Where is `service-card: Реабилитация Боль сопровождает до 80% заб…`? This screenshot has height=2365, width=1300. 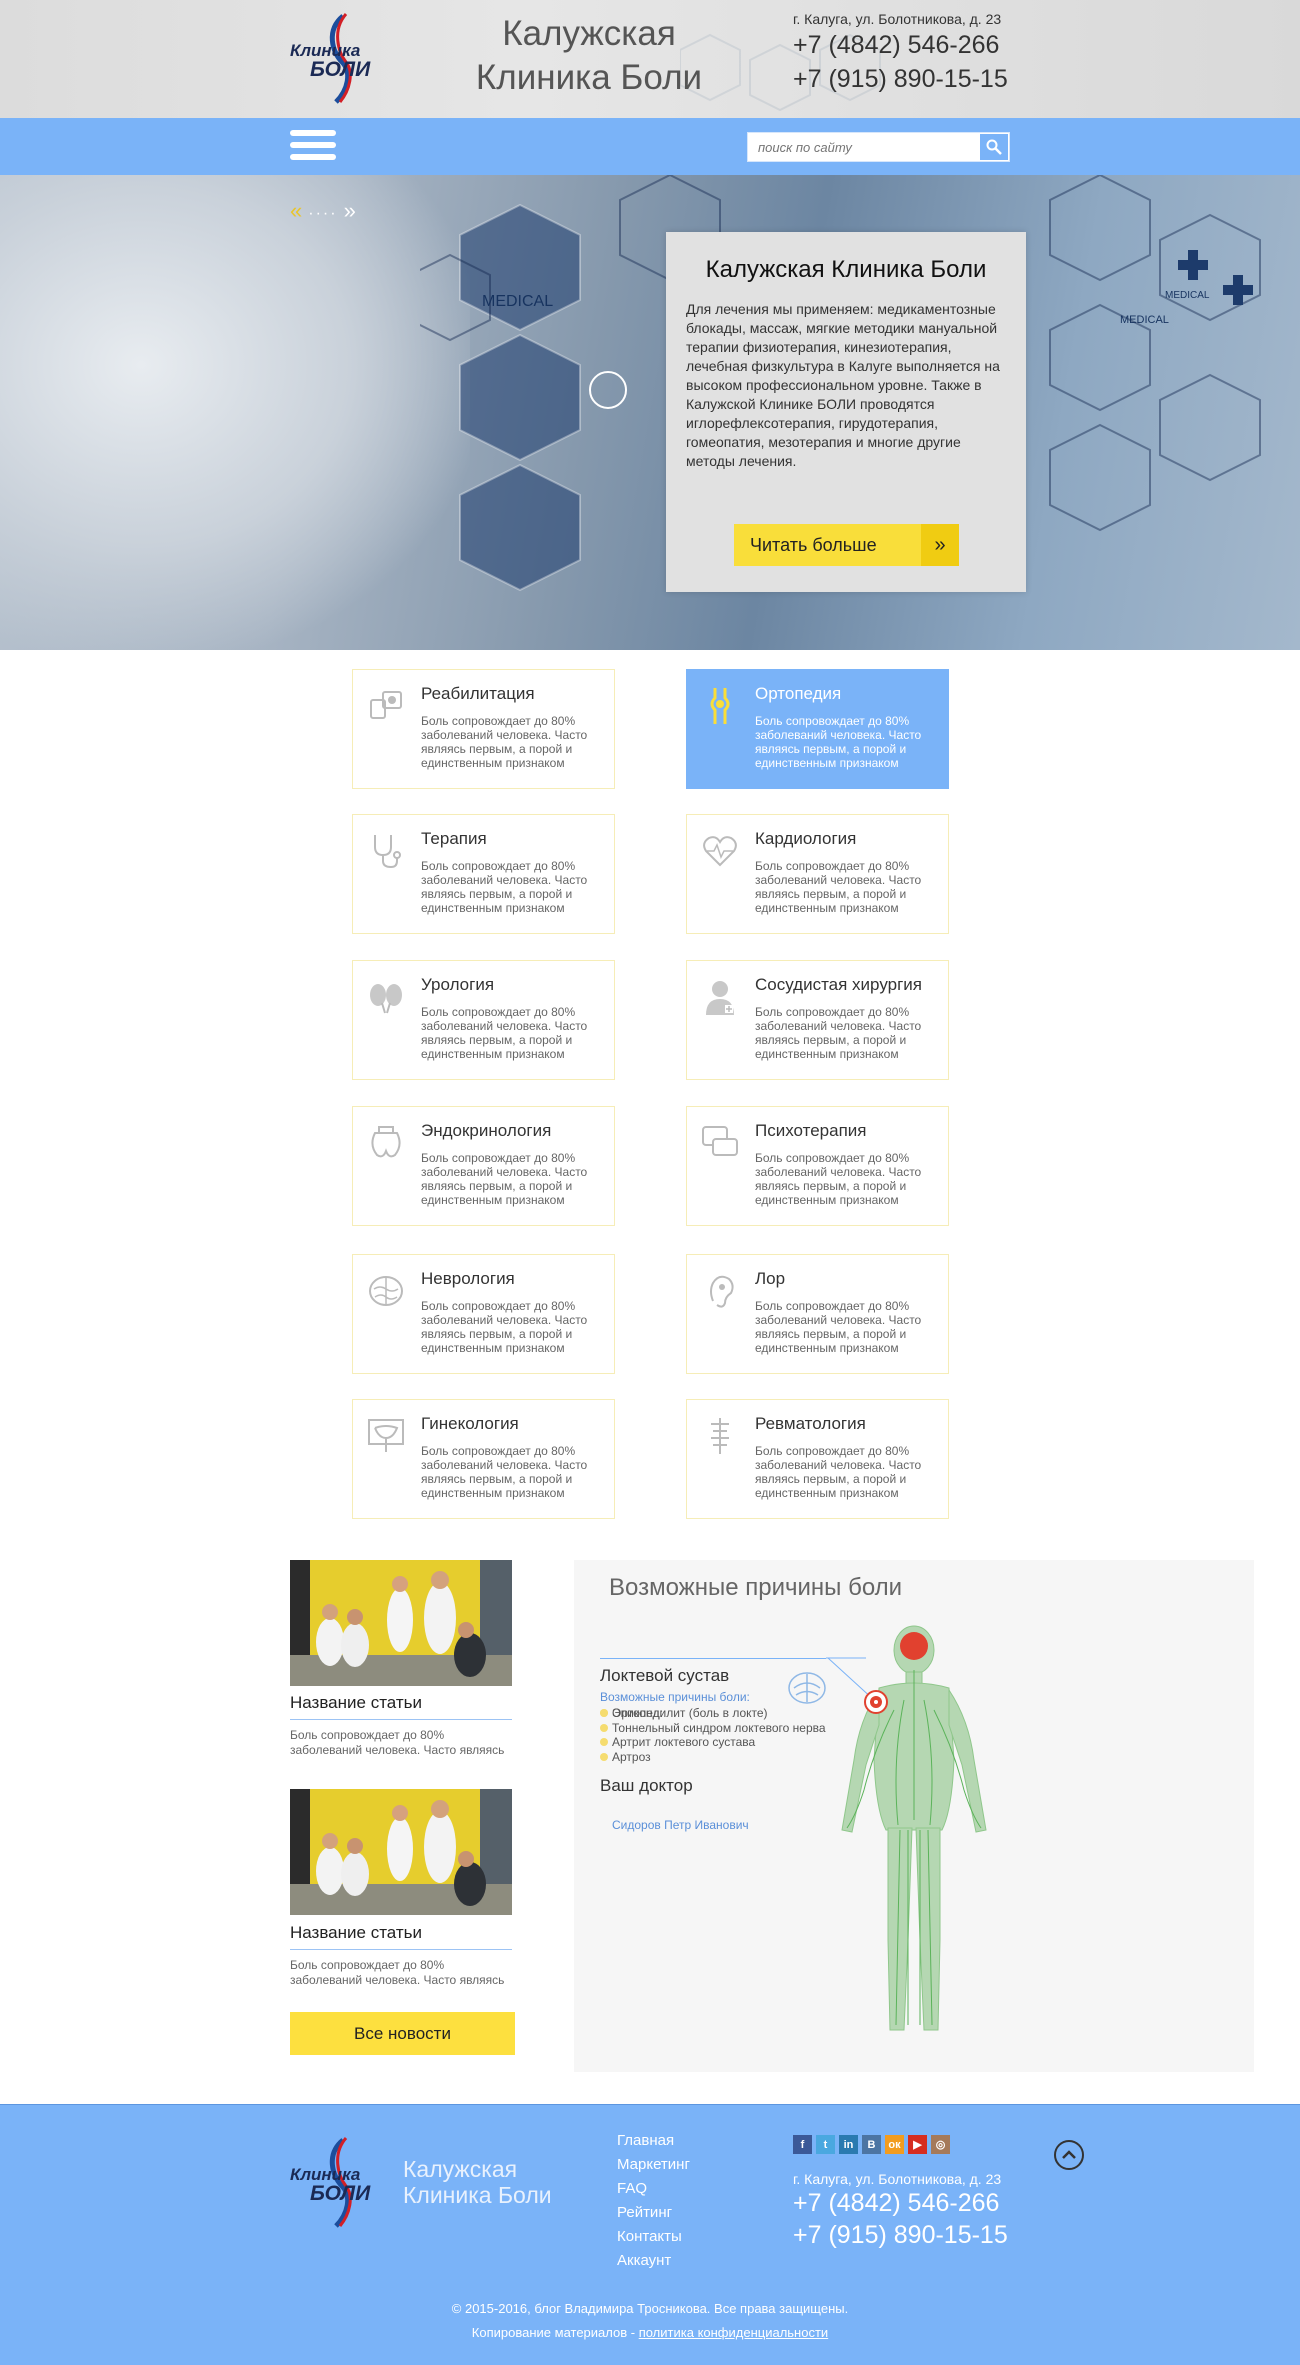
service-card: Реабилитация Боль сопровождает до 80% заб… is located at coordinates (483, 729).